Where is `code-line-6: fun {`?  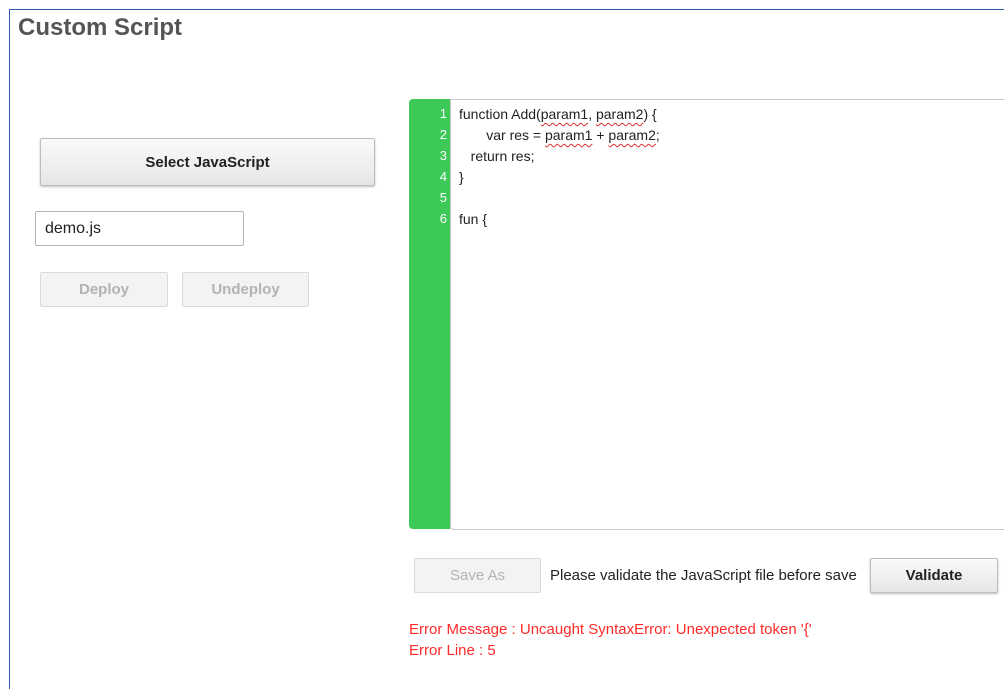 code-line-6: fun { is located at coordinates (473, 219).